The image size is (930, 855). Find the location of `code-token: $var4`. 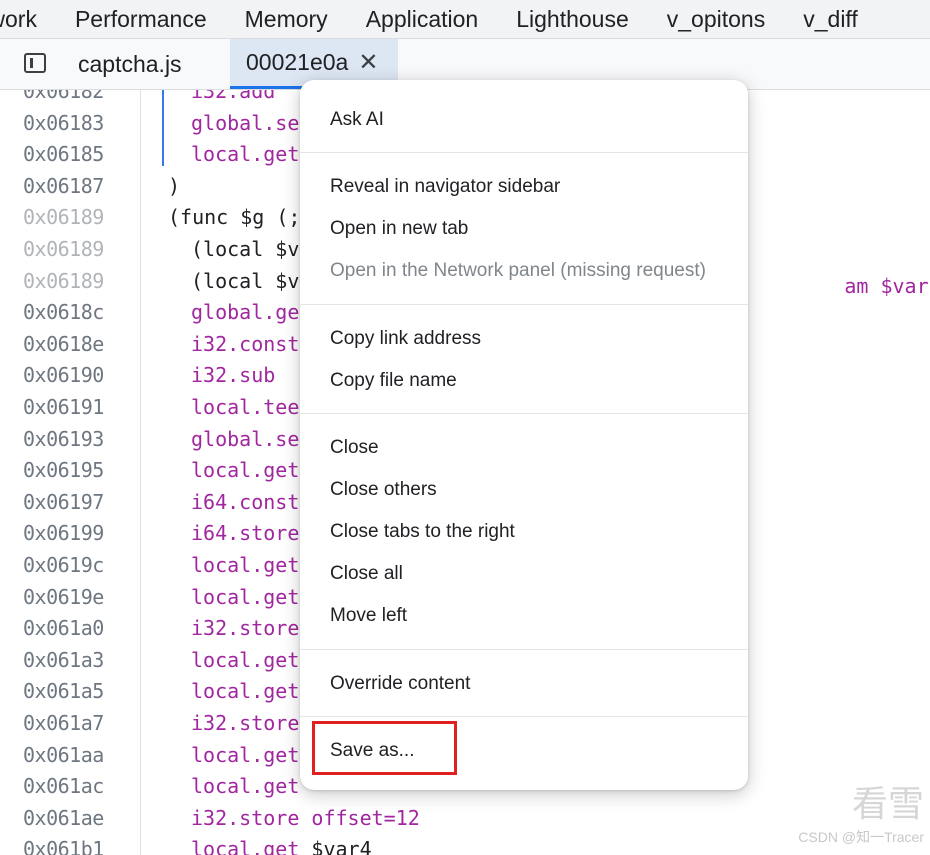

code-token: $var4 is located at coordinates (335, 846).